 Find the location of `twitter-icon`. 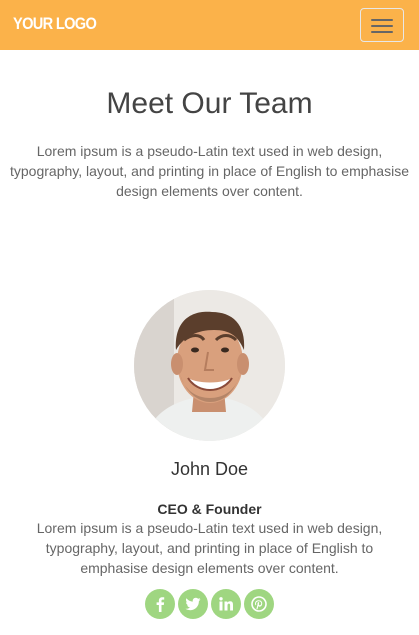

twitter-icon is located at coordinates (193, 604).